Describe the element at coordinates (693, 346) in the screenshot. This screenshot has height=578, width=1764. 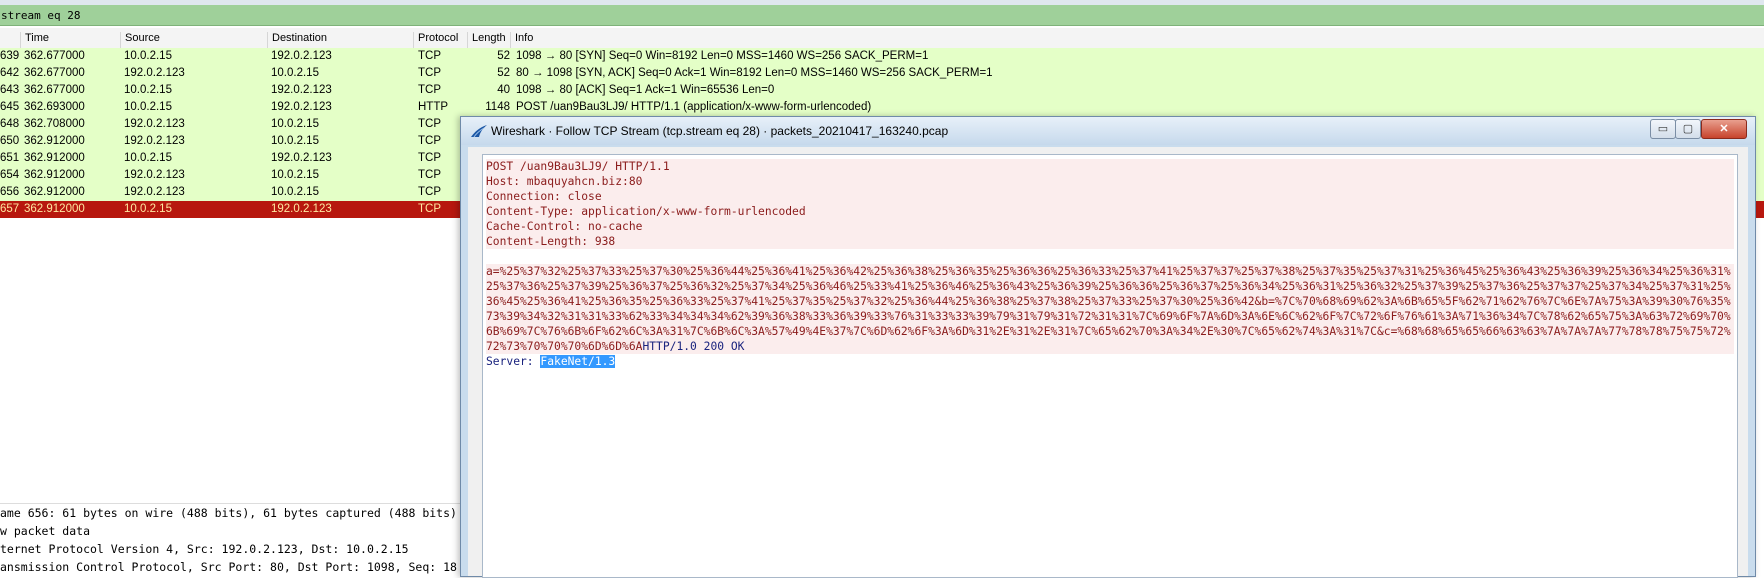
I see `response-status-line: HTTP/1.0 200 OK` at that location.